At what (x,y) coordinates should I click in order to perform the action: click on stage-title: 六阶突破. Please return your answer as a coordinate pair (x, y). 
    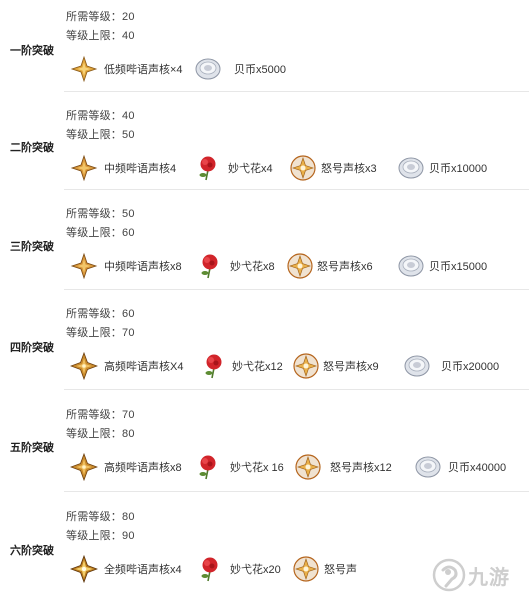
    Looking at the image, I should click on (32, 551).